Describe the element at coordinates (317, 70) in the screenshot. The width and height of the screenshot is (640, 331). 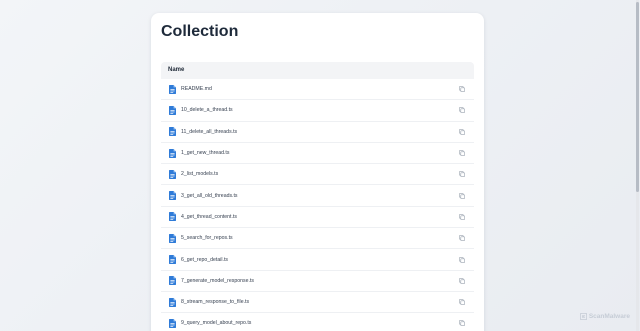
I see `column-header-name: Name` at that location.